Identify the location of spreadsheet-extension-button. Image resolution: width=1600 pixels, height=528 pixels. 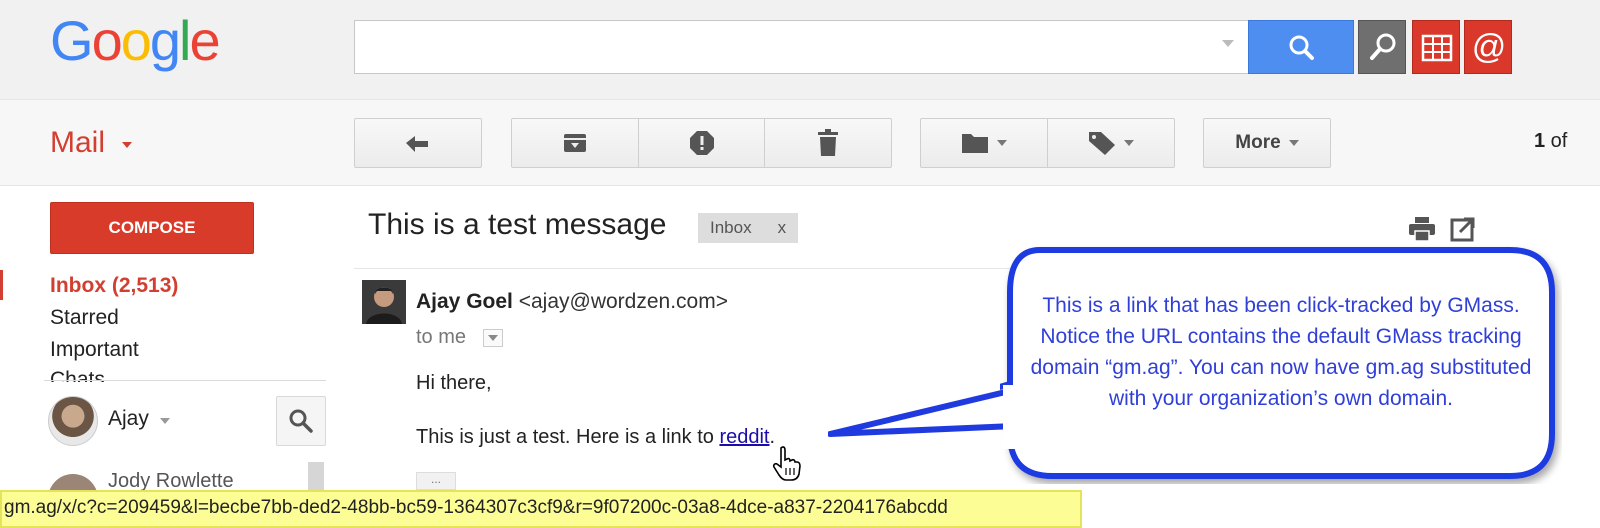
(1436, 47).